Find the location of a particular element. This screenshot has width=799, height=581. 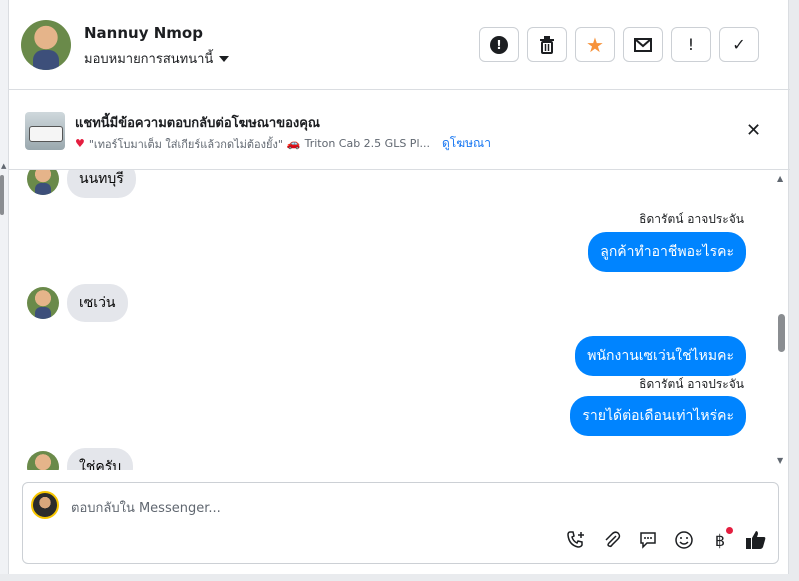

ad-banner-title: แชทนี้มีข้อความตอบกลับต่อโฆษณาของคุณ is located at coordinates (197, 123).